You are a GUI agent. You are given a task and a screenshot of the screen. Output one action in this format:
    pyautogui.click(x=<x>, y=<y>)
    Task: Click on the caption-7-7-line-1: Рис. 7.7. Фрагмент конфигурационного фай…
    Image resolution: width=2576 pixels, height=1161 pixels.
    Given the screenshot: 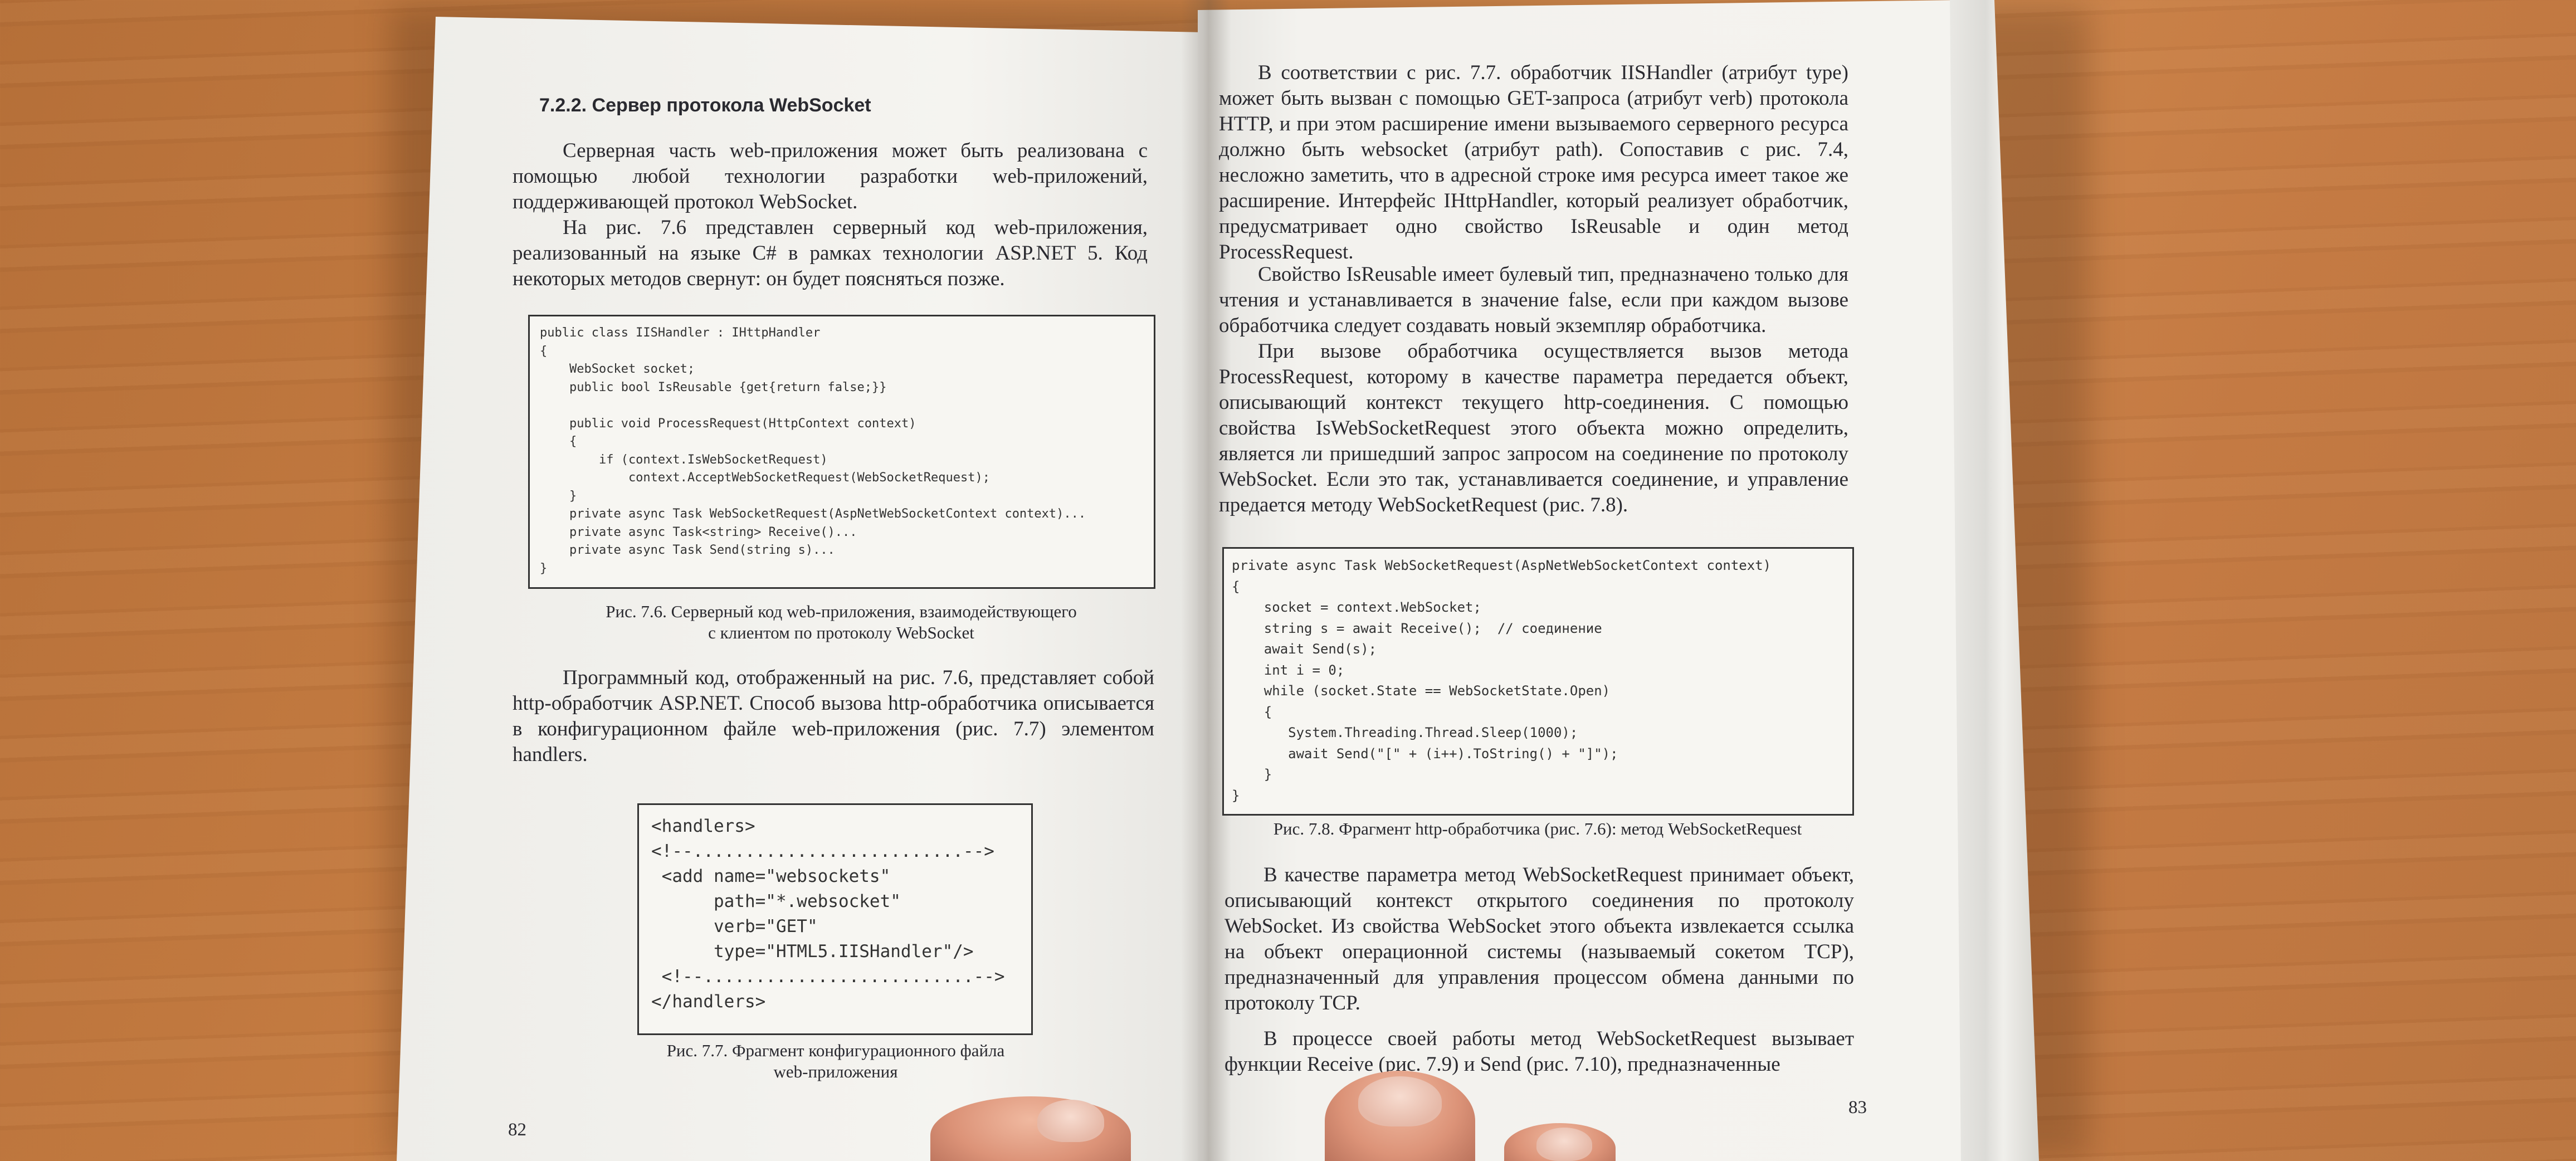 What is the action you would take?
    pyautogui.click(x=835, y=1050)
    